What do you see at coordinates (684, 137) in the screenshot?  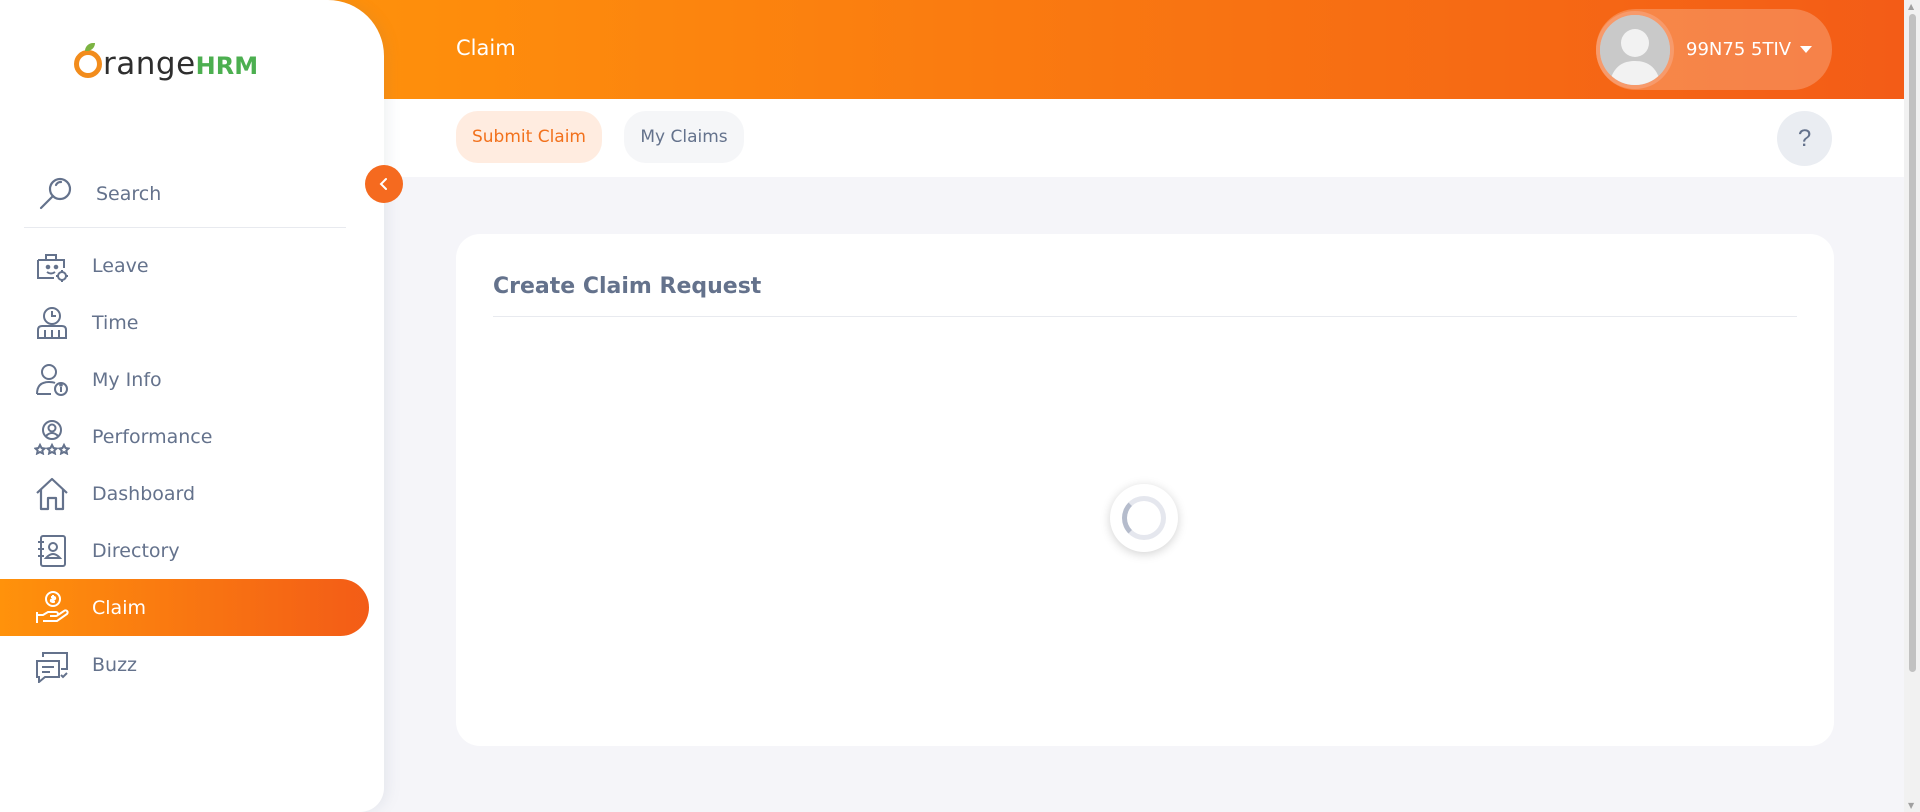 I see `tab-my-claims: My Claims` at bounding box center [684, 137].